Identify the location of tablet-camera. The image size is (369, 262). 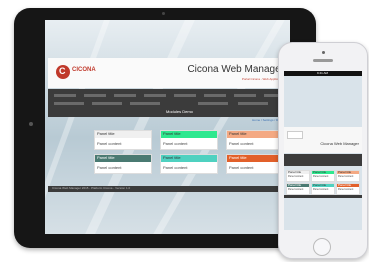
(163, 13).